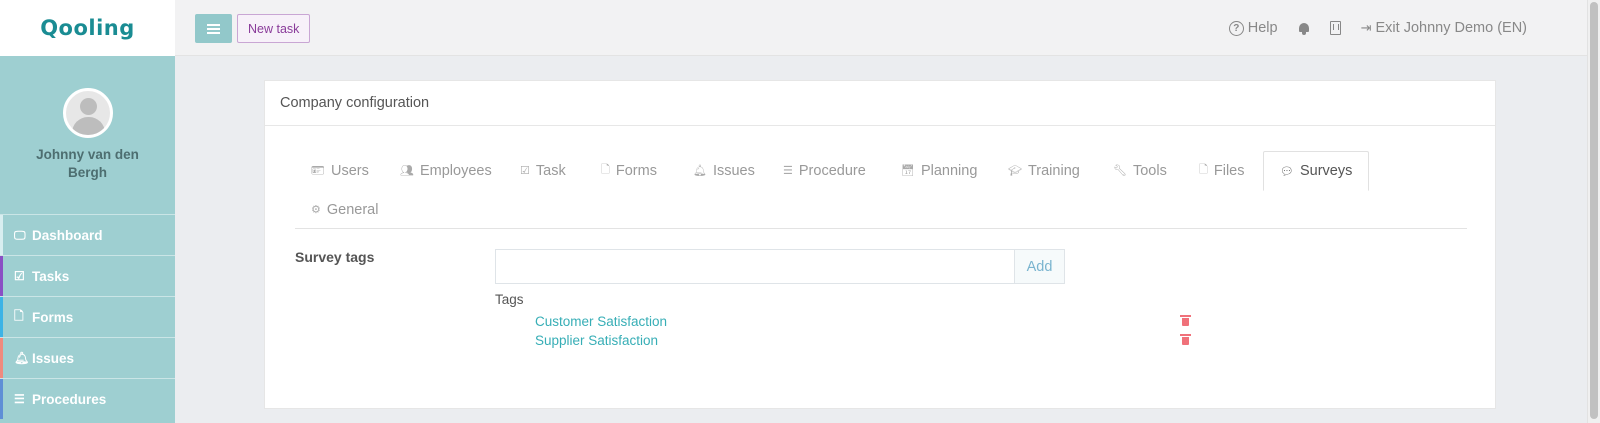 This screenshot has height=423, width=1600. I want to click on tab-label: Forms, so click(636, 170).